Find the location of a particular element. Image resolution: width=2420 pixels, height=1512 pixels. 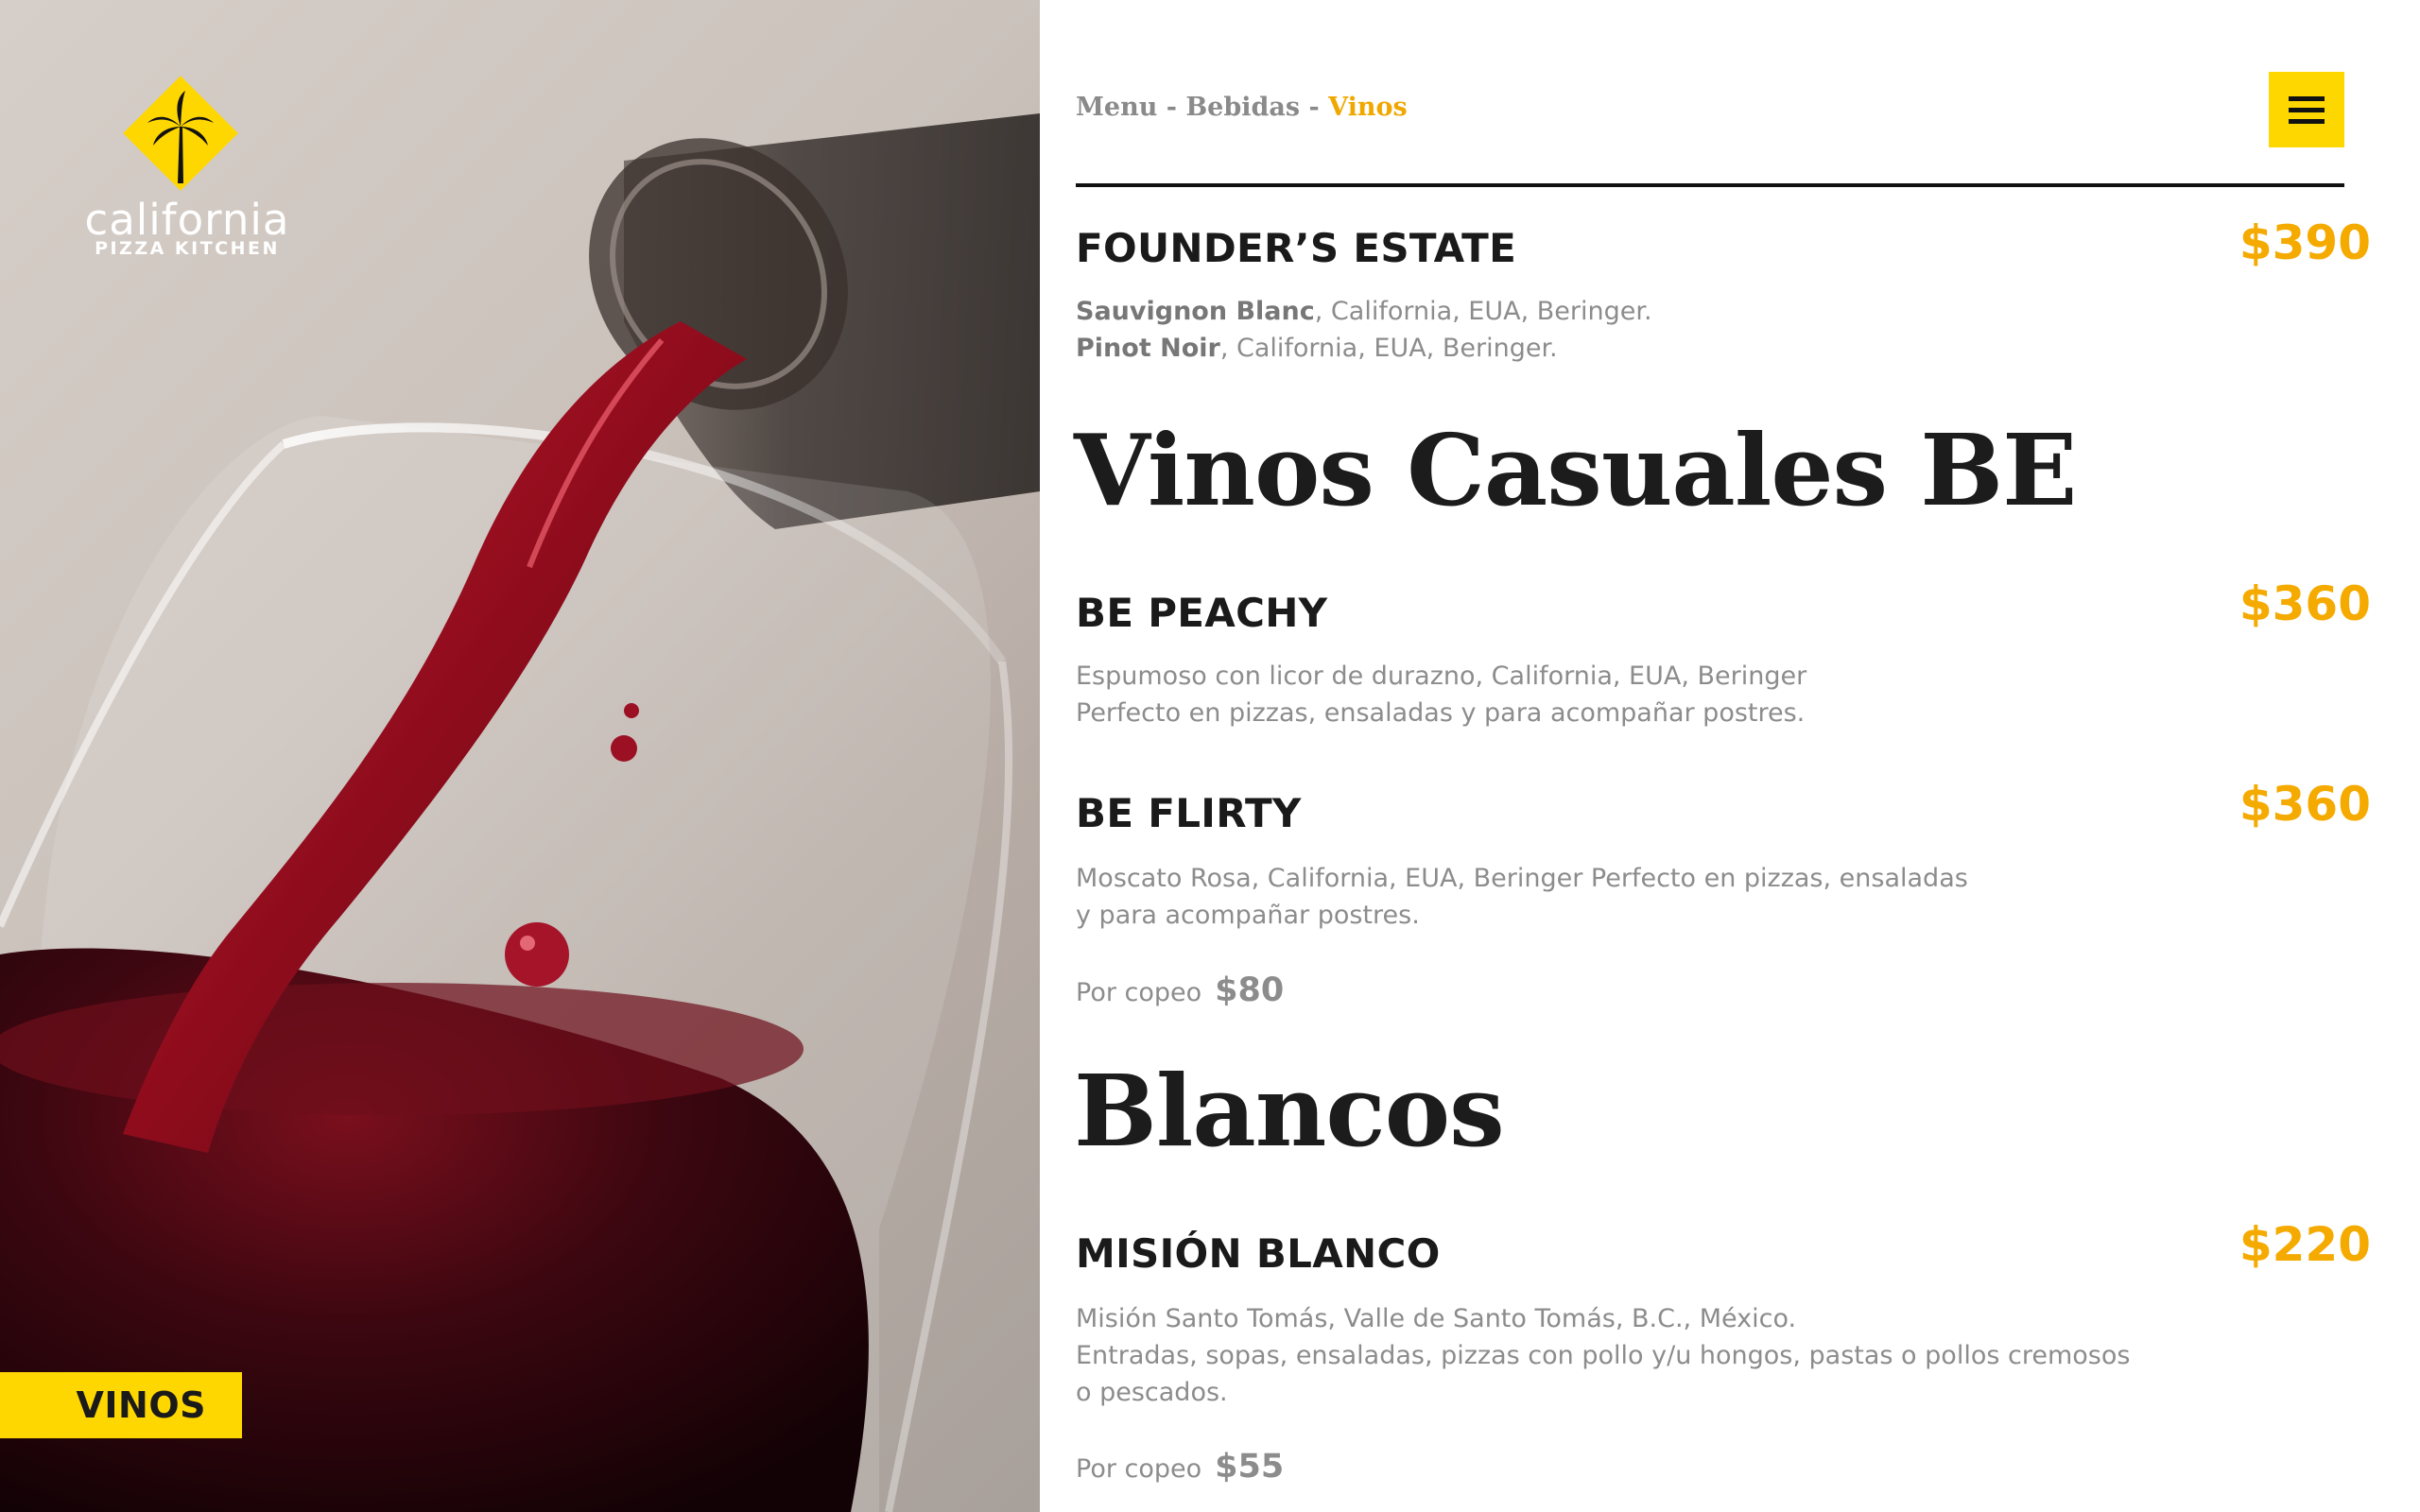

breadcrumb-item-bebidas: Bebidas is located at coordinates (1242, 107).